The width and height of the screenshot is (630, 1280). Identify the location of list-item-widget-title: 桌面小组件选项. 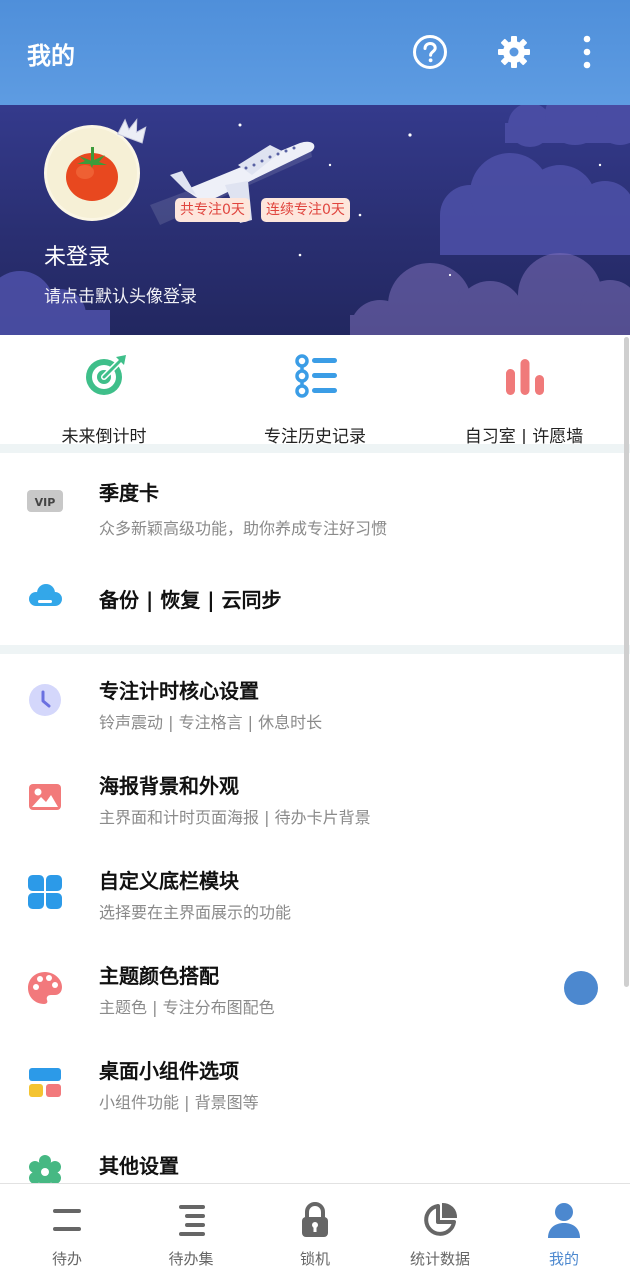
(169, 1071).